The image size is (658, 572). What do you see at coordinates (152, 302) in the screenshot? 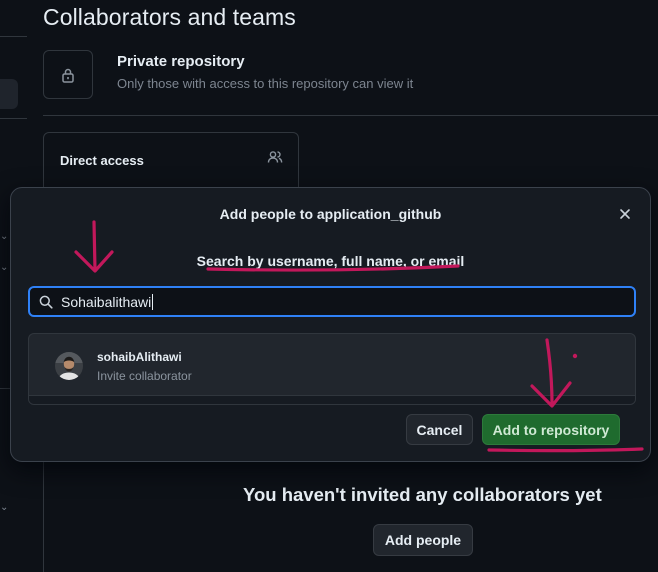
I see `text-caret` at bounding box center [152, 302].